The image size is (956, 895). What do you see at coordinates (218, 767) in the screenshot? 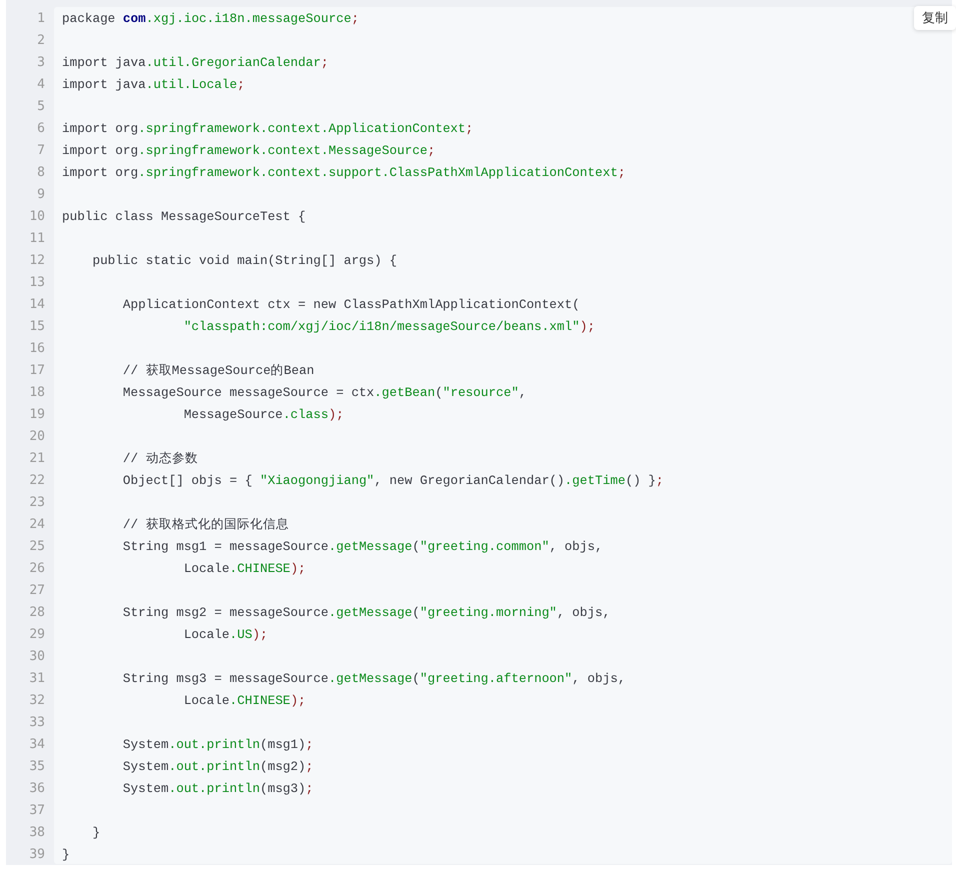
I see `code-line: System.out.println(msg2);` at bounding box center [218, 767].